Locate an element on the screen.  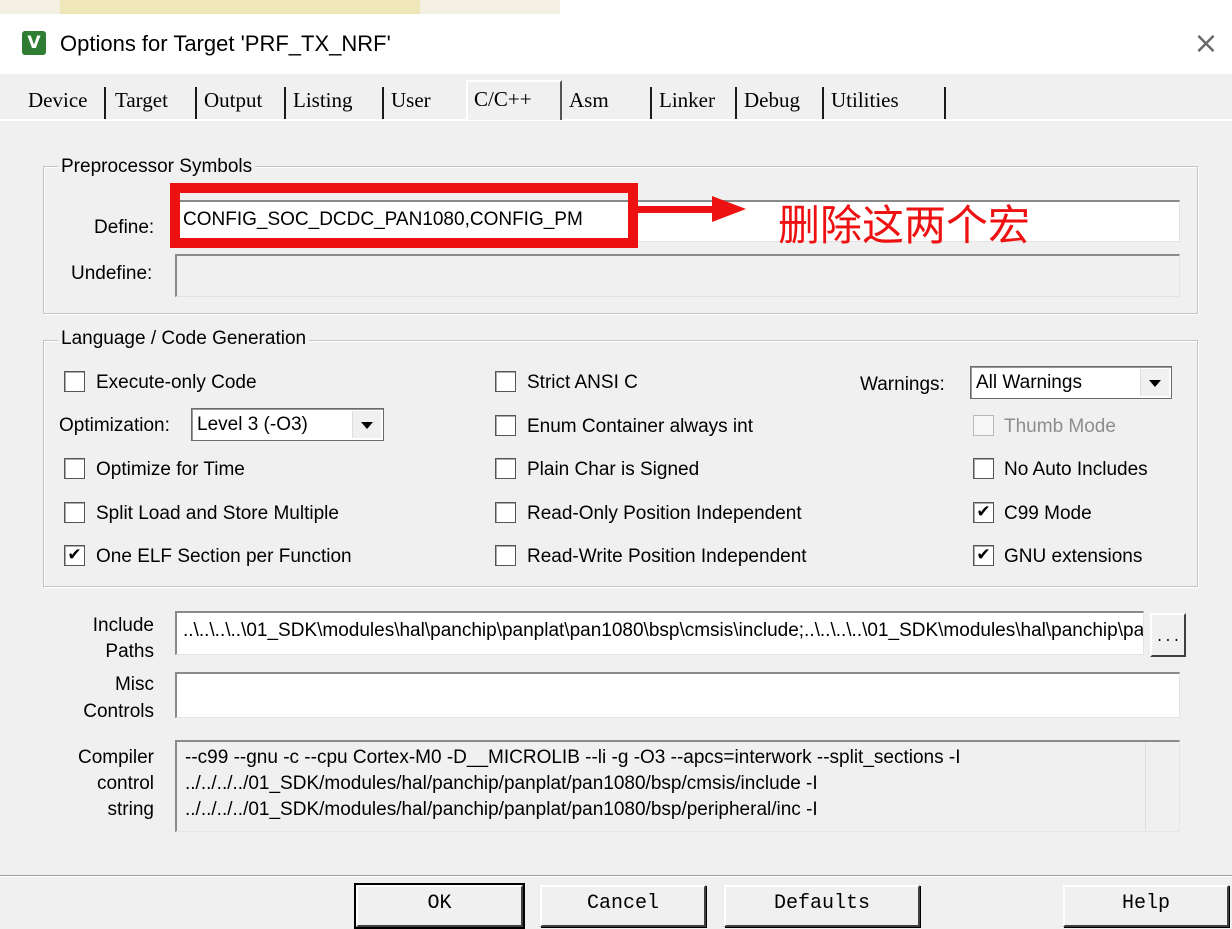
tab-listing: Listing is located at coordinates (323, 102).